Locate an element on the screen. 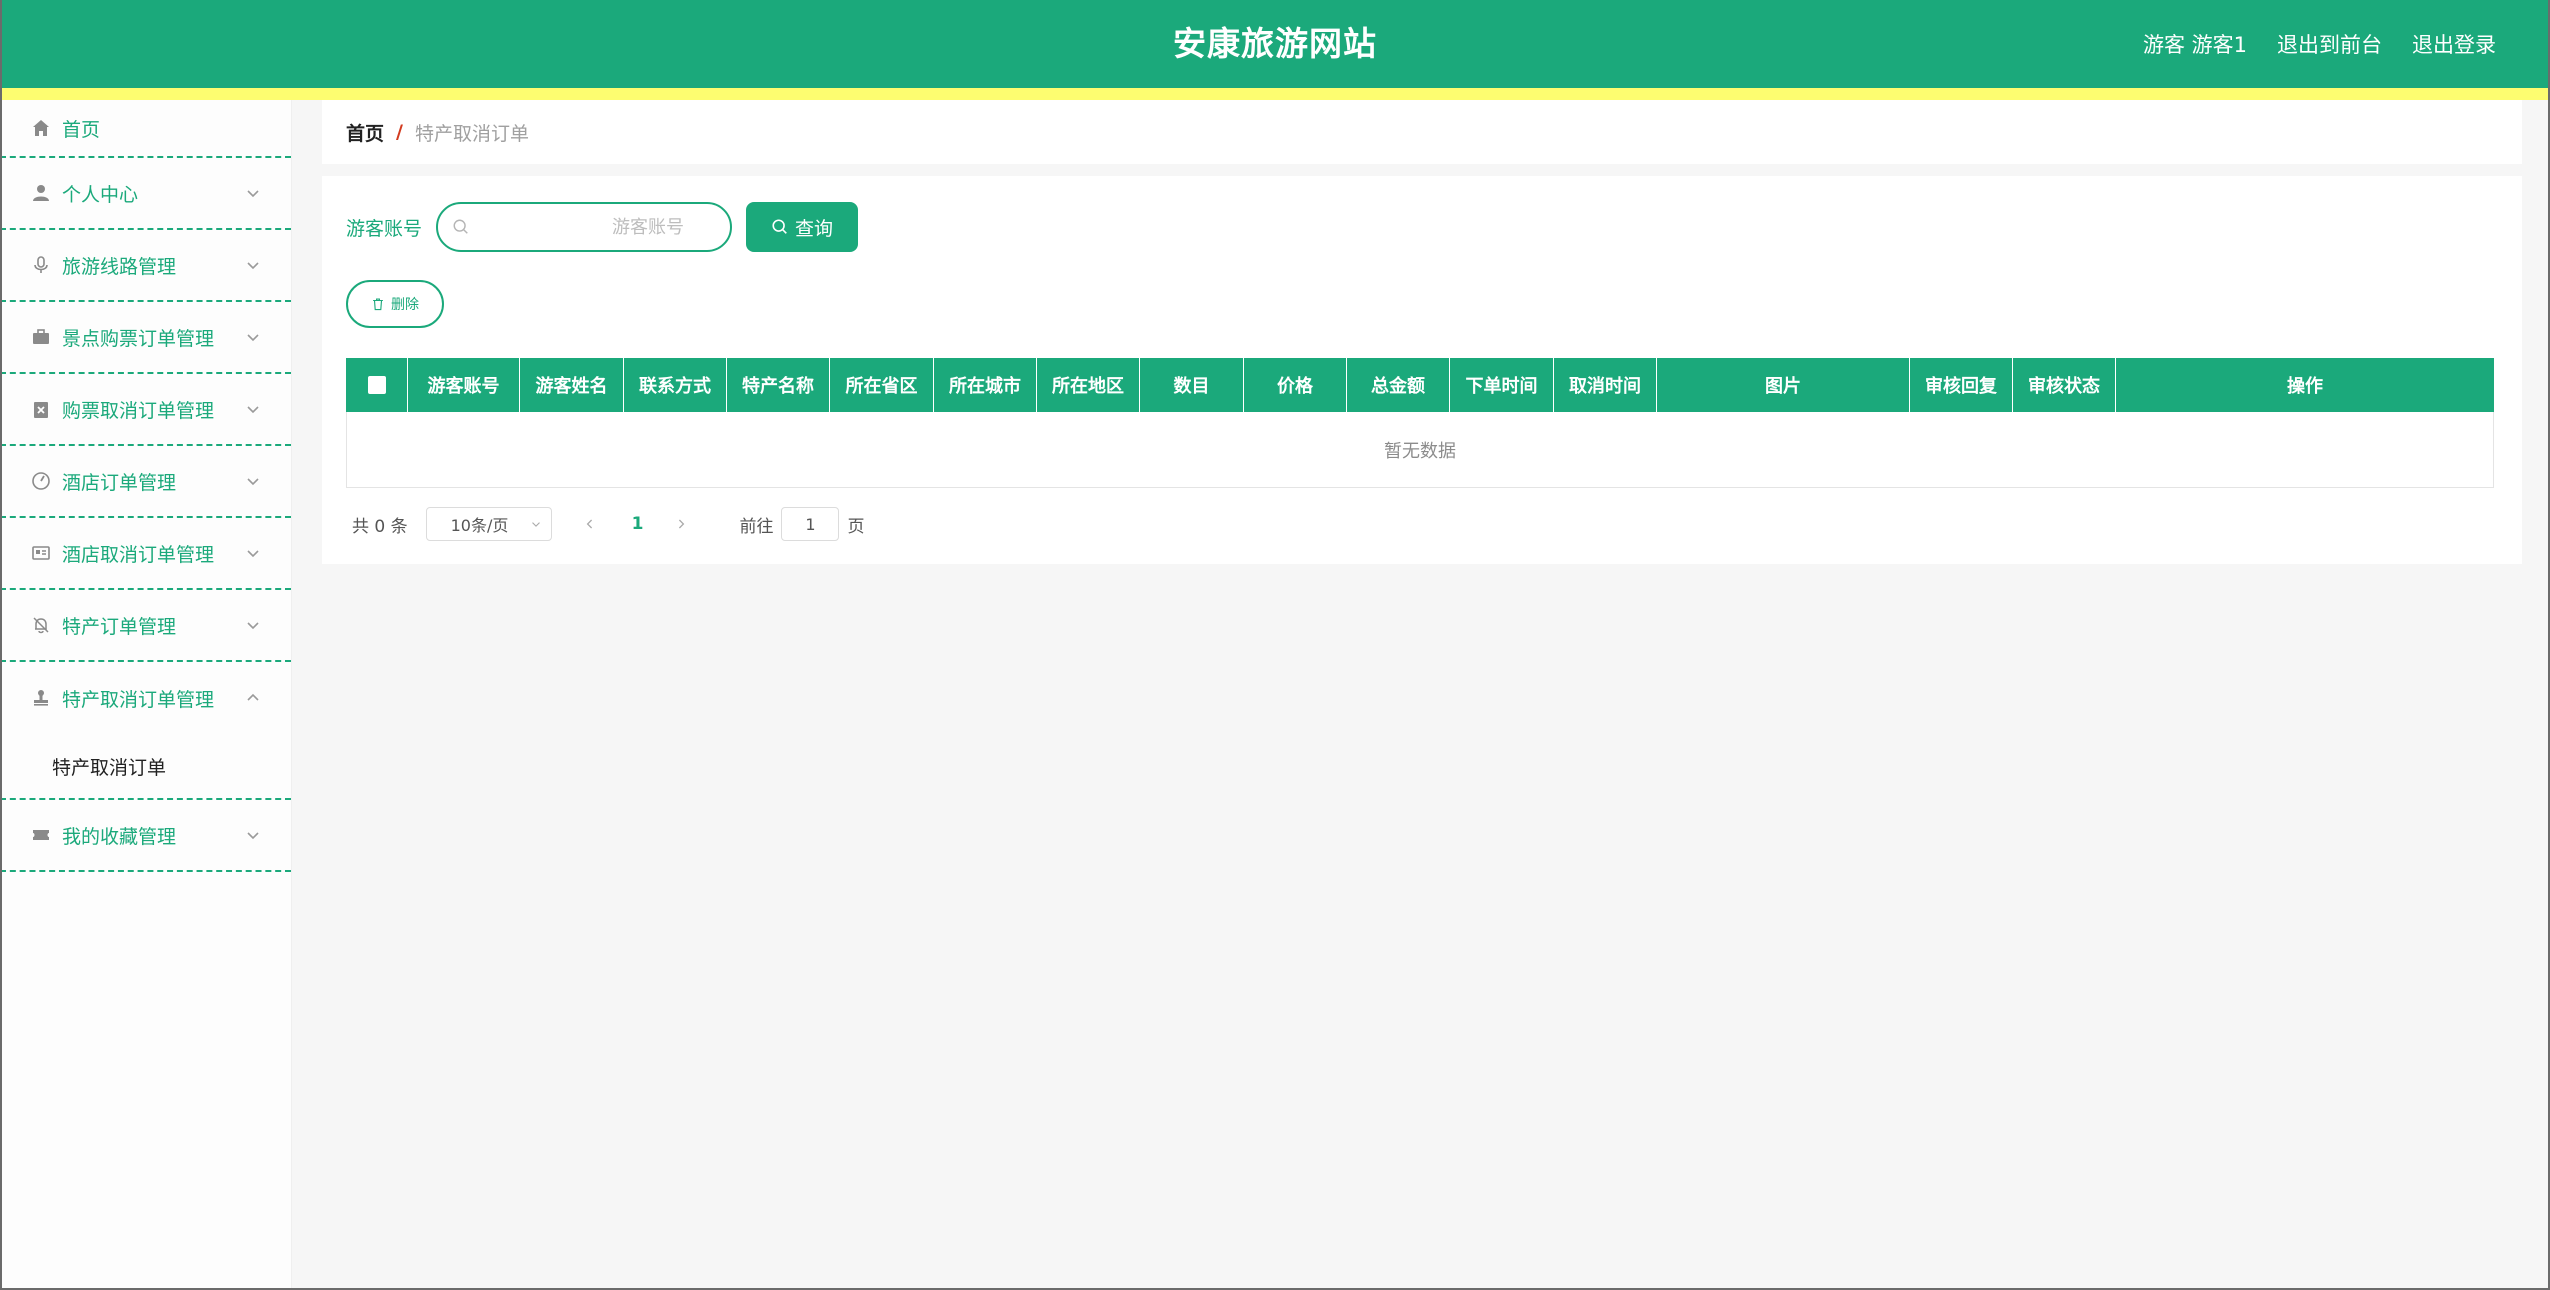  sidebar-item-label: 景点购票订单管理 is located at coordinates (138, 338).